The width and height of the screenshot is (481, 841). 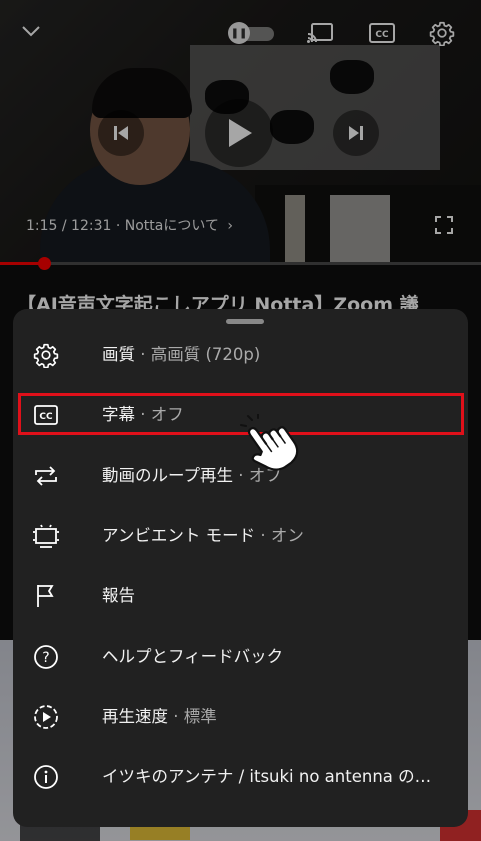 What do you see at coordinates (46, 717) in the screenshot?
I see `playback-speed-icon` at bounding box center [46, 717].